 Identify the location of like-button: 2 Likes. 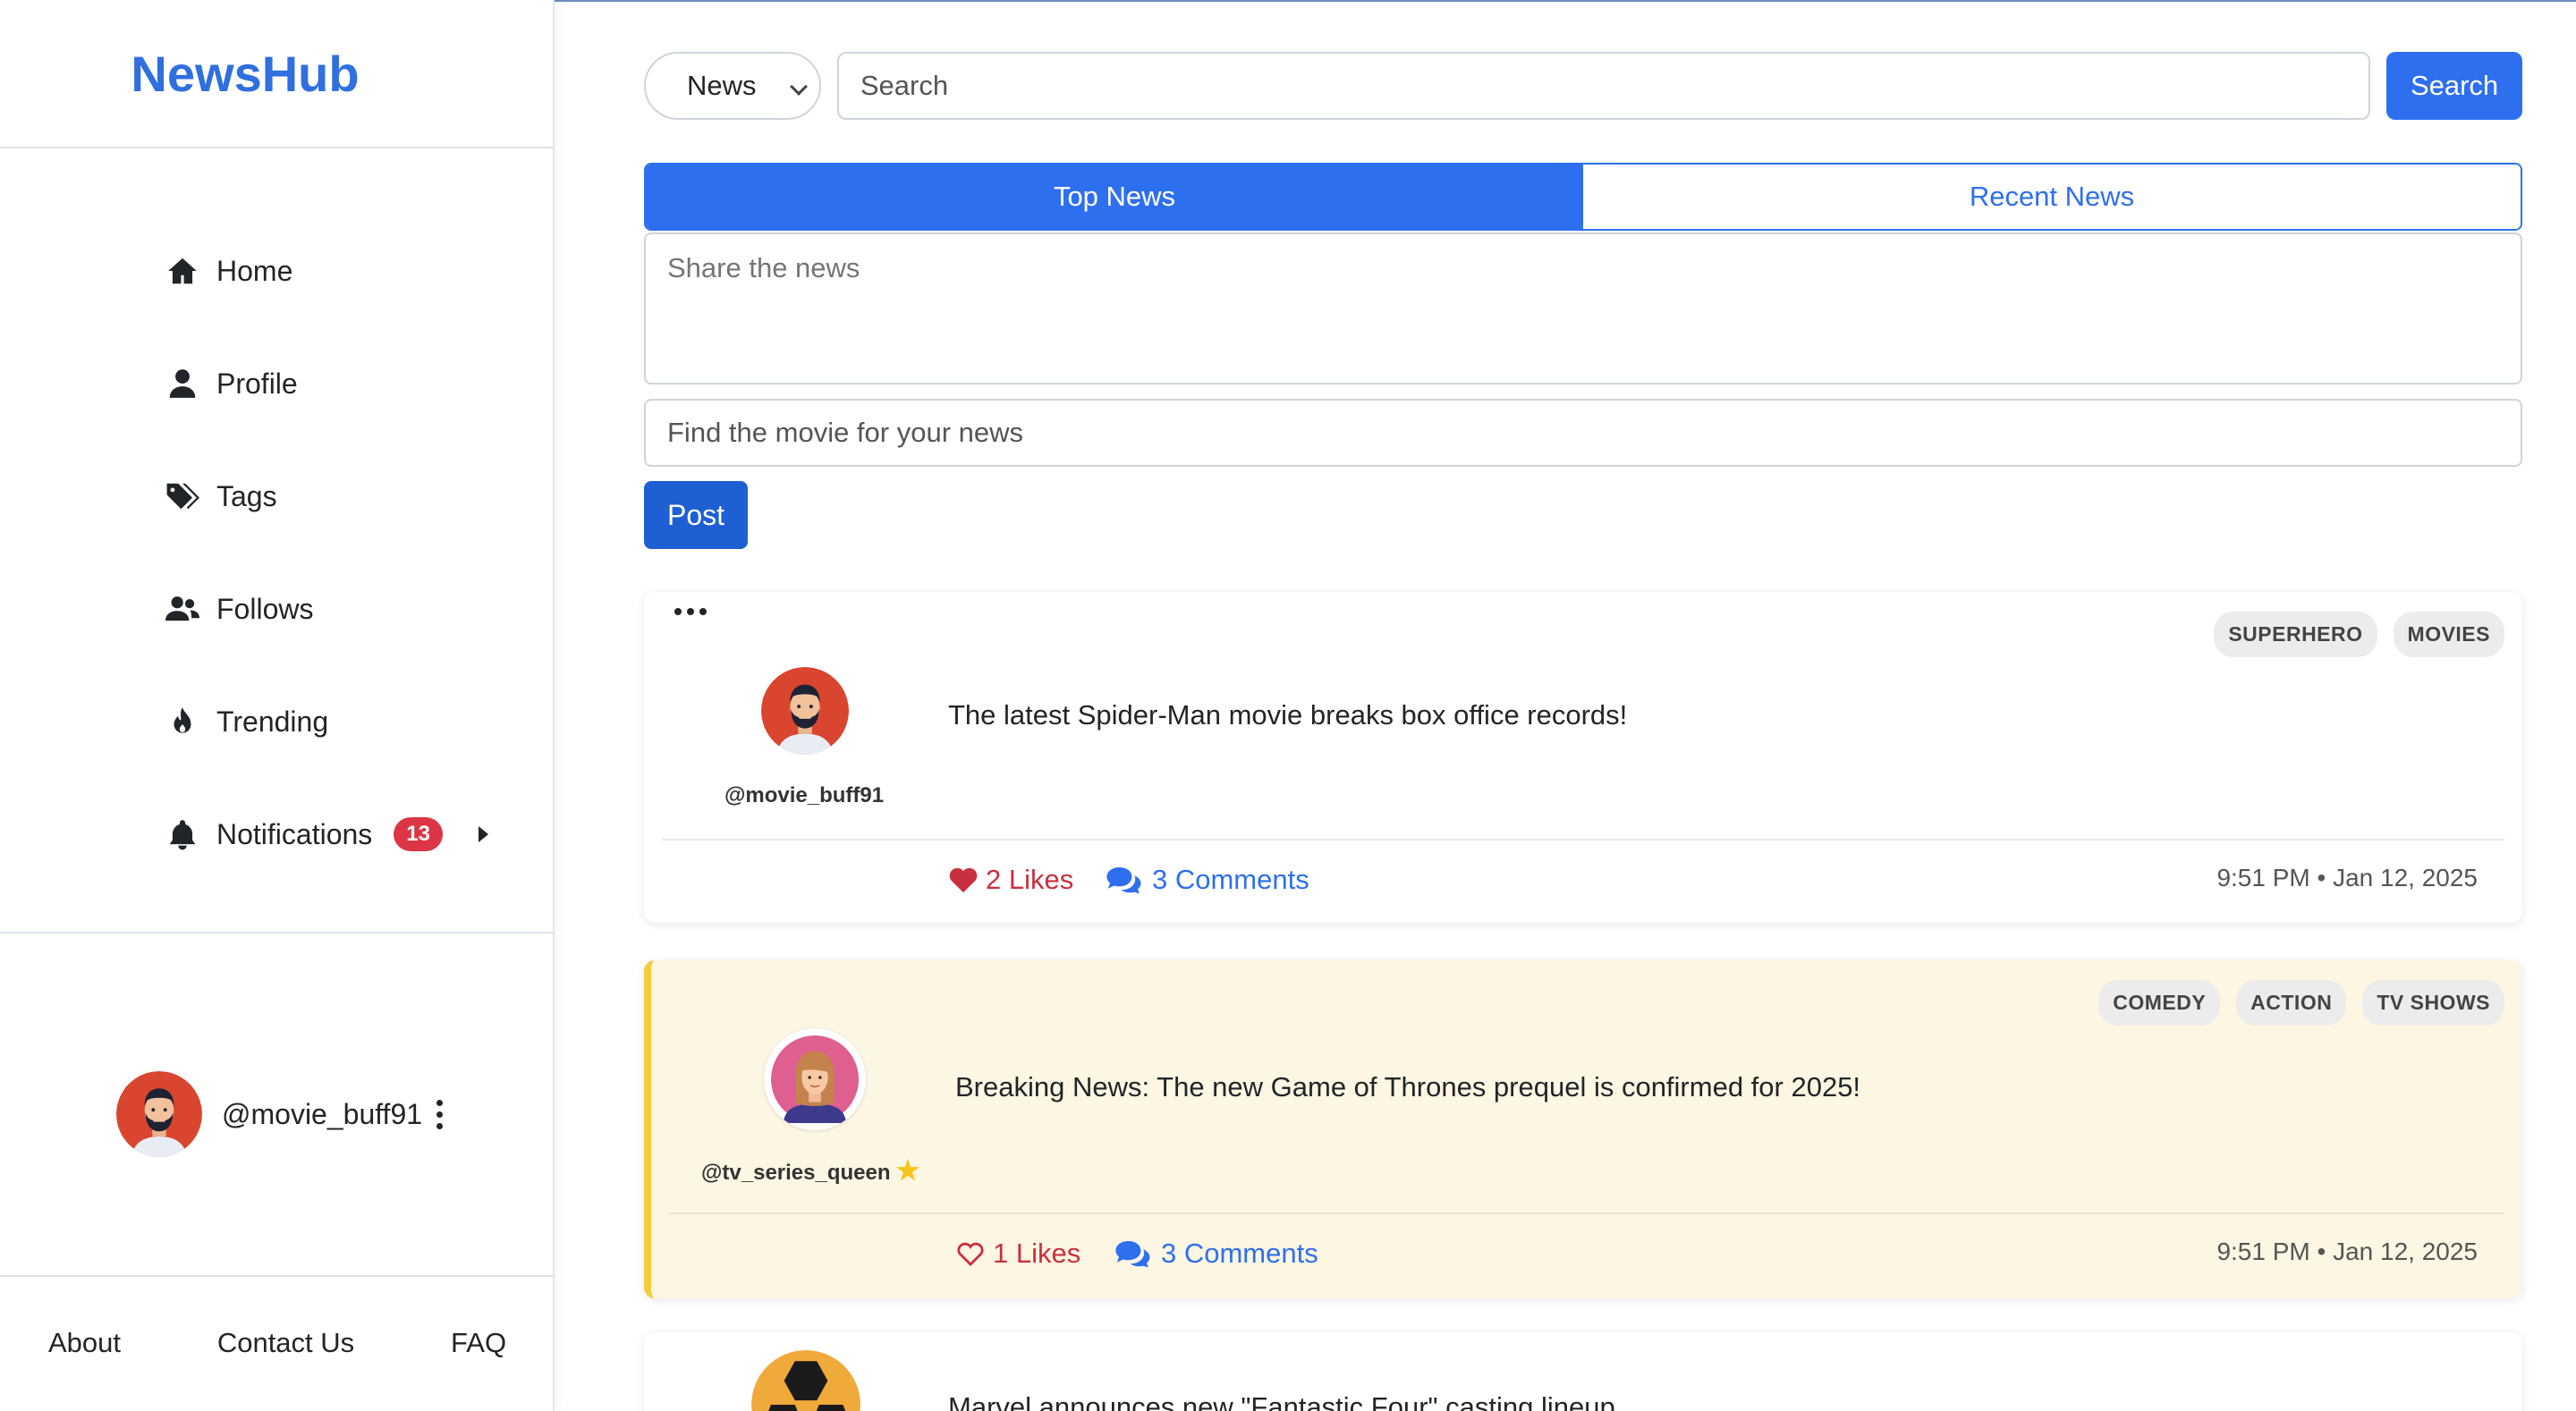
(1010, 880).